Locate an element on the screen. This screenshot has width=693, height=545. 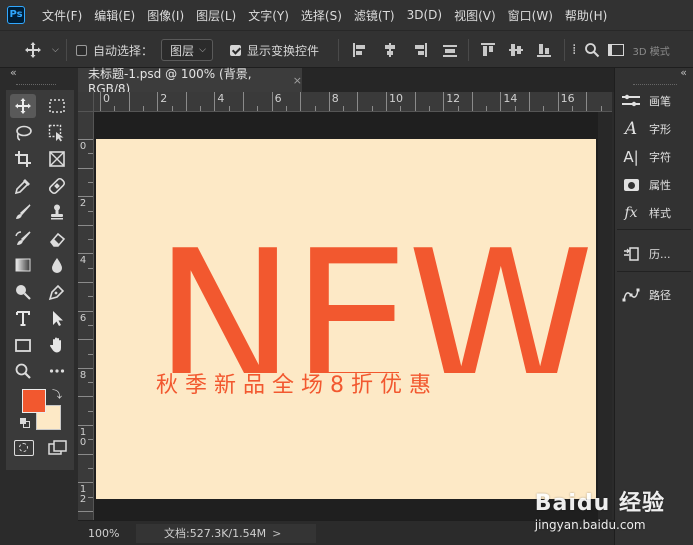
ruler-label: 0 is located at coordinates (106, 98).